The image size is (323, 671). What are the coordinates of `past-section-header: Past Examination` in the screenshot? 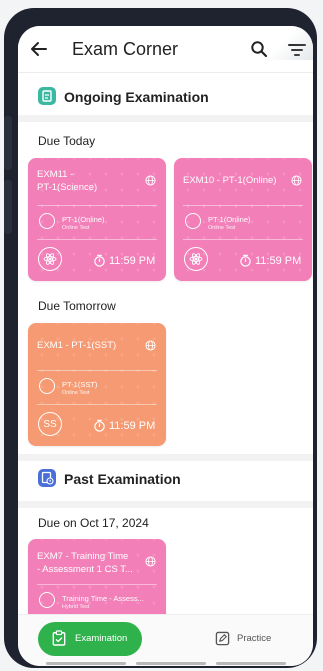 It's located at (165, 481).